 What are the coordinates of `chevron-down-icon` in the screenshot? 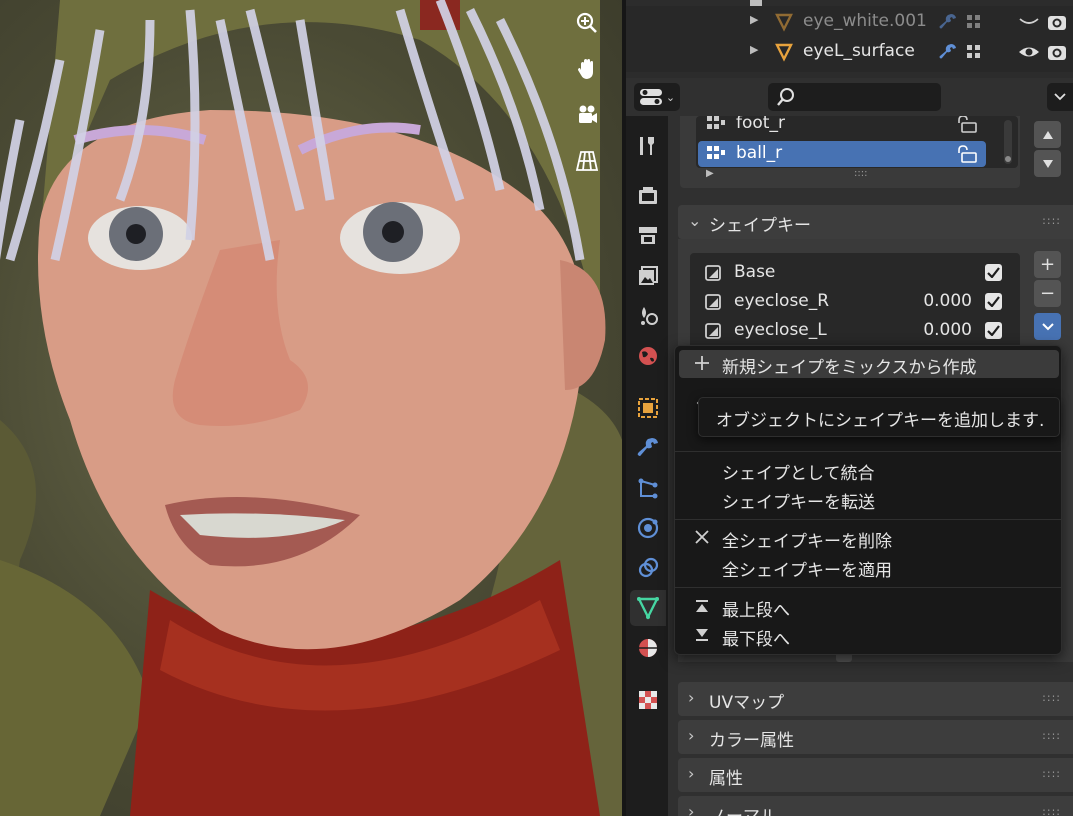 It's located at (1060, 97).